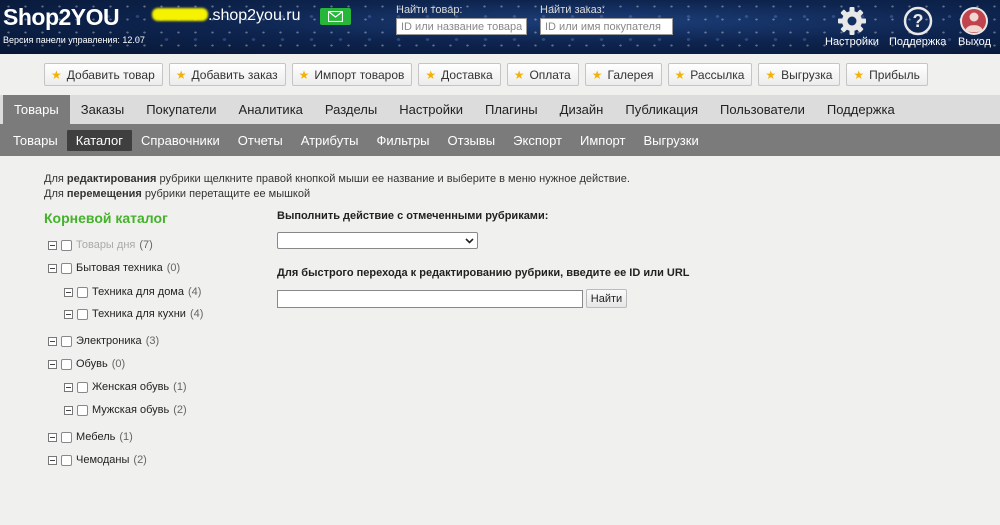 The image size is (1000, 525). What do you see at coordinates (582, 109) in the screenshot?
I see `menu-design: Дизайн` at bounding box center [582, 109].